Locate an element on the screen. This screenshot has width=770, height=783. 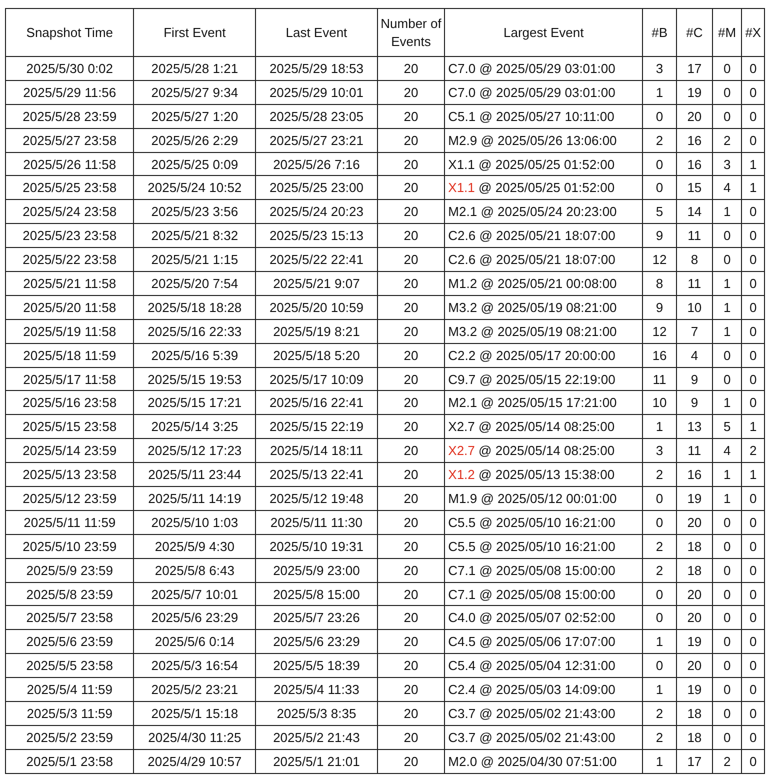
table-cell: 2025/5/29 11:56 is located at coordinates (70, 92).